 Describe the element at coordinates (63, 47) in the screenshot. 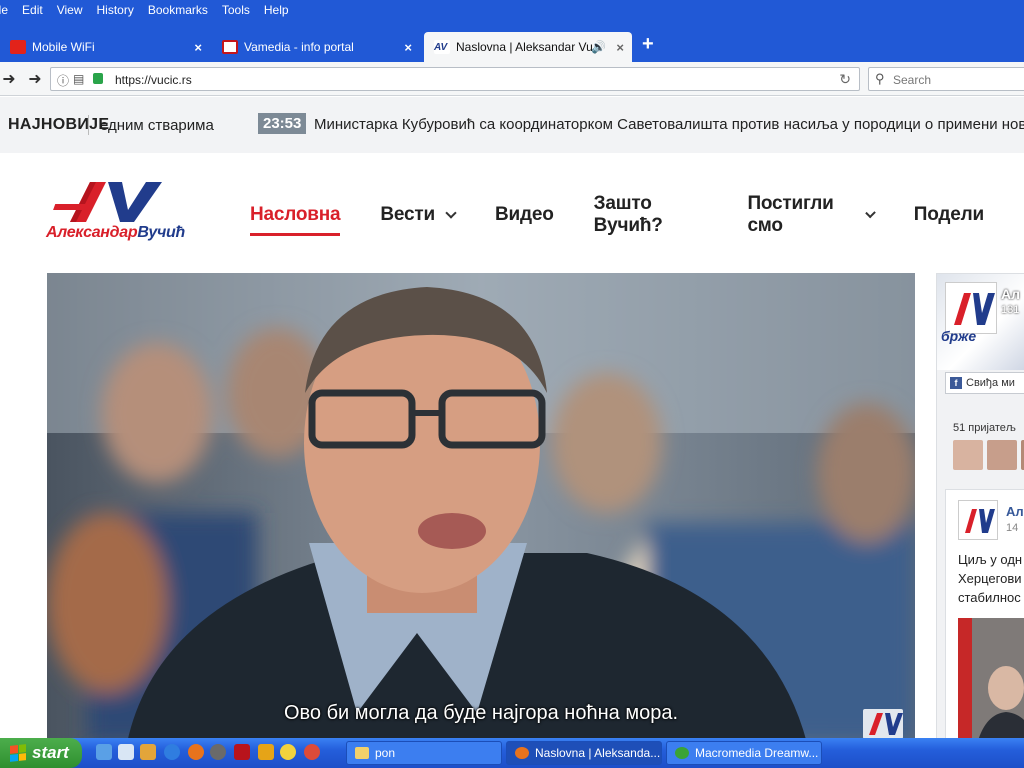

I see `tab-title: Mobile WiFi` at that location.